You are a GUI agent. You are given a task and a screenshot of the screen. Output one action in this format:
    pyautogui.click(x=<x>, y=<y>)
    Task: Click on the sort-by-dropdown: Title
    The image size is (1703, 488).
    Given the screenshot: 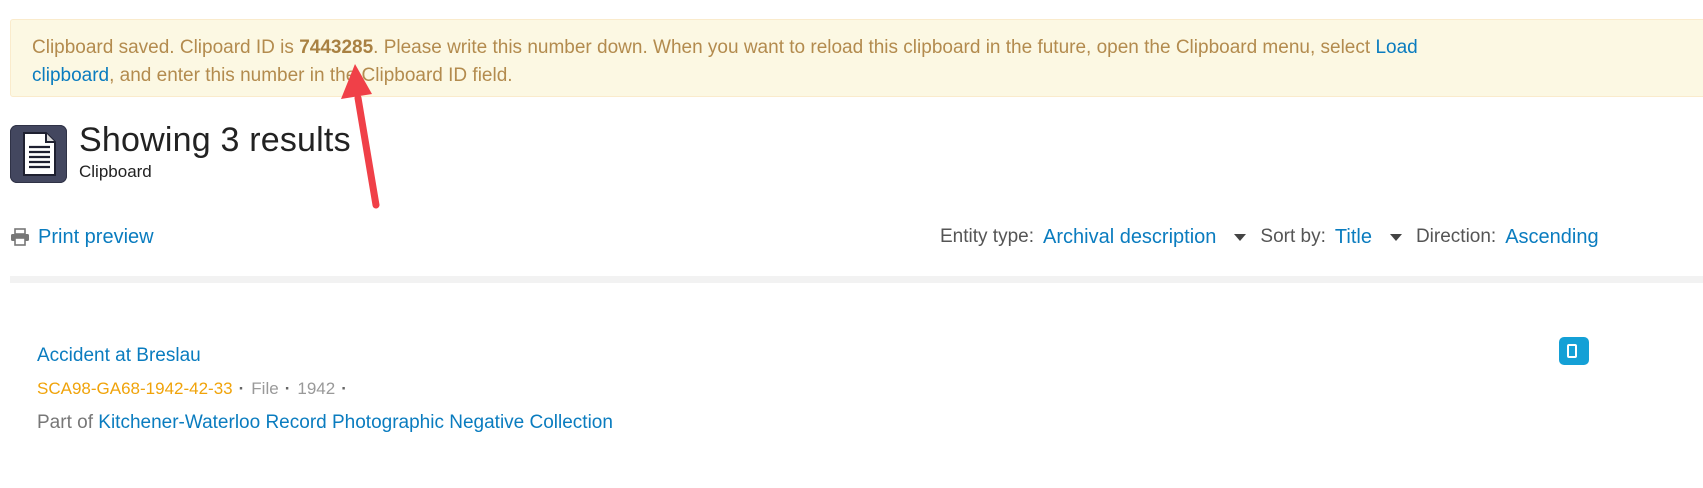 What is the action you would take?
    pyautogui.click(x=1353, y=237)
    